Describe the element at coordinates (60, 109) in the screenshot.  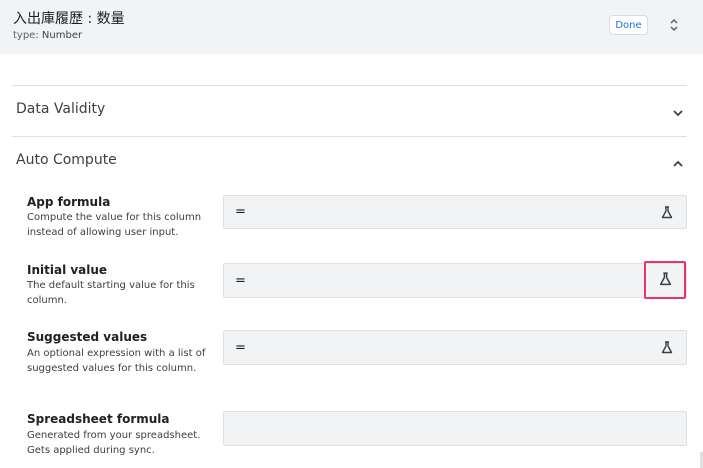
I see `data-validity-title: Data Validity` at that location.